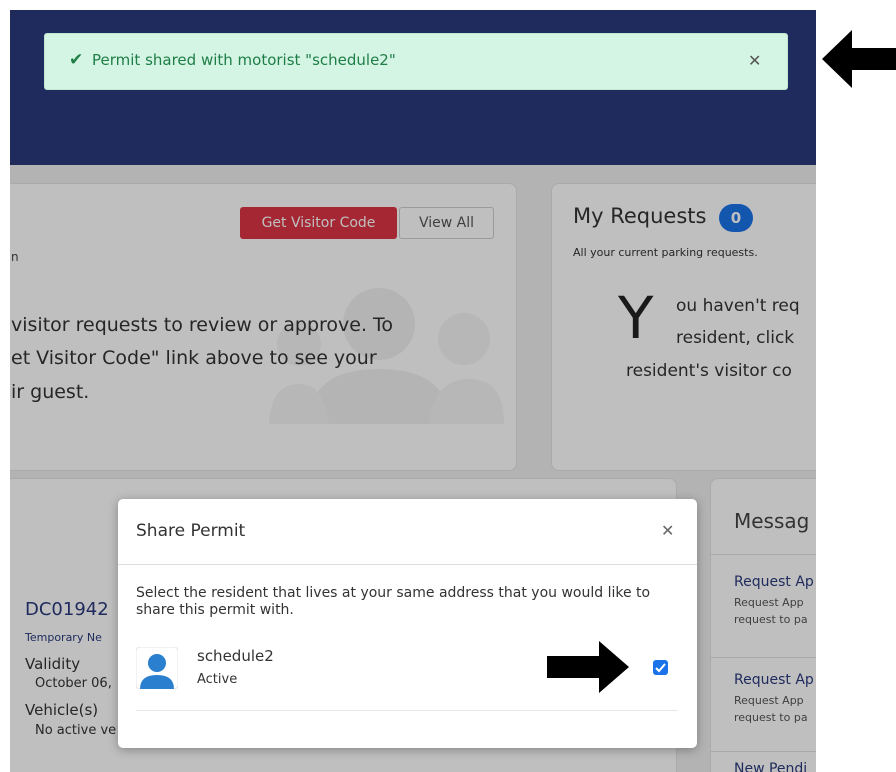 This screenshot has width=896, height=772. I want to click on check-icon: ✔, so click(76, 60).